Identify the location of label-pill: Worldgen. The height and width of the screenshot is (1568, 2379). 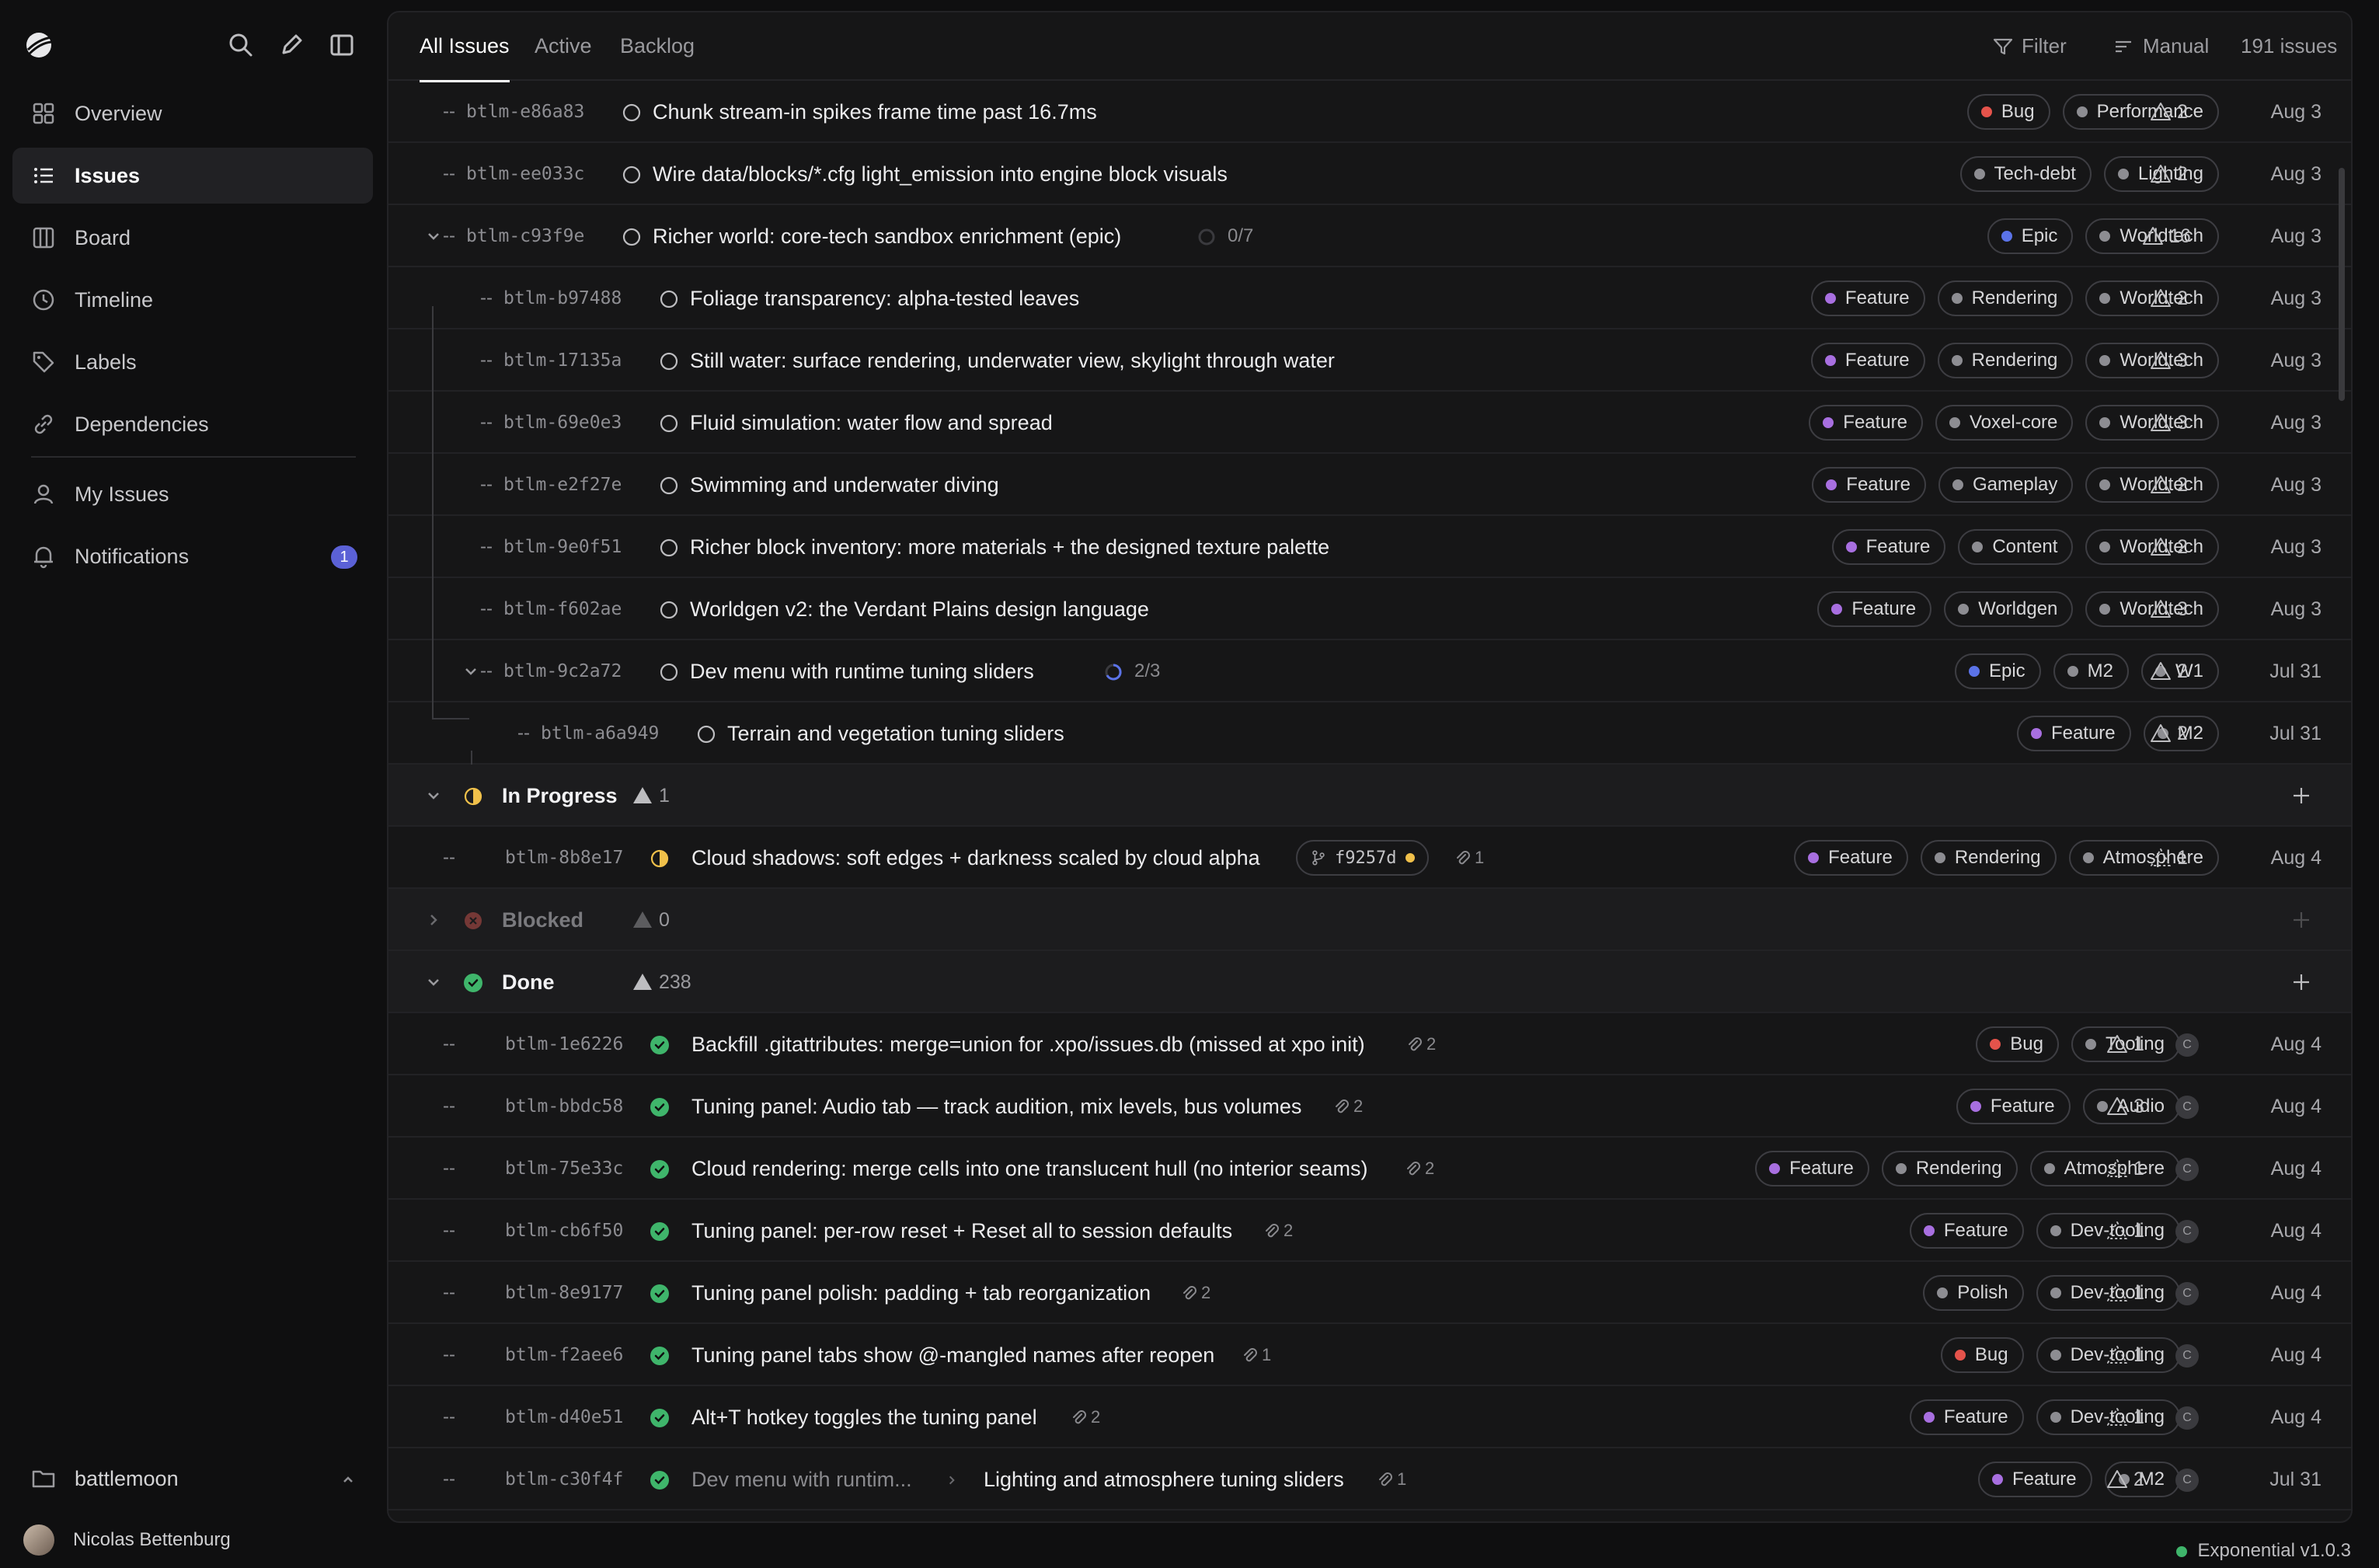
(2009, 609).